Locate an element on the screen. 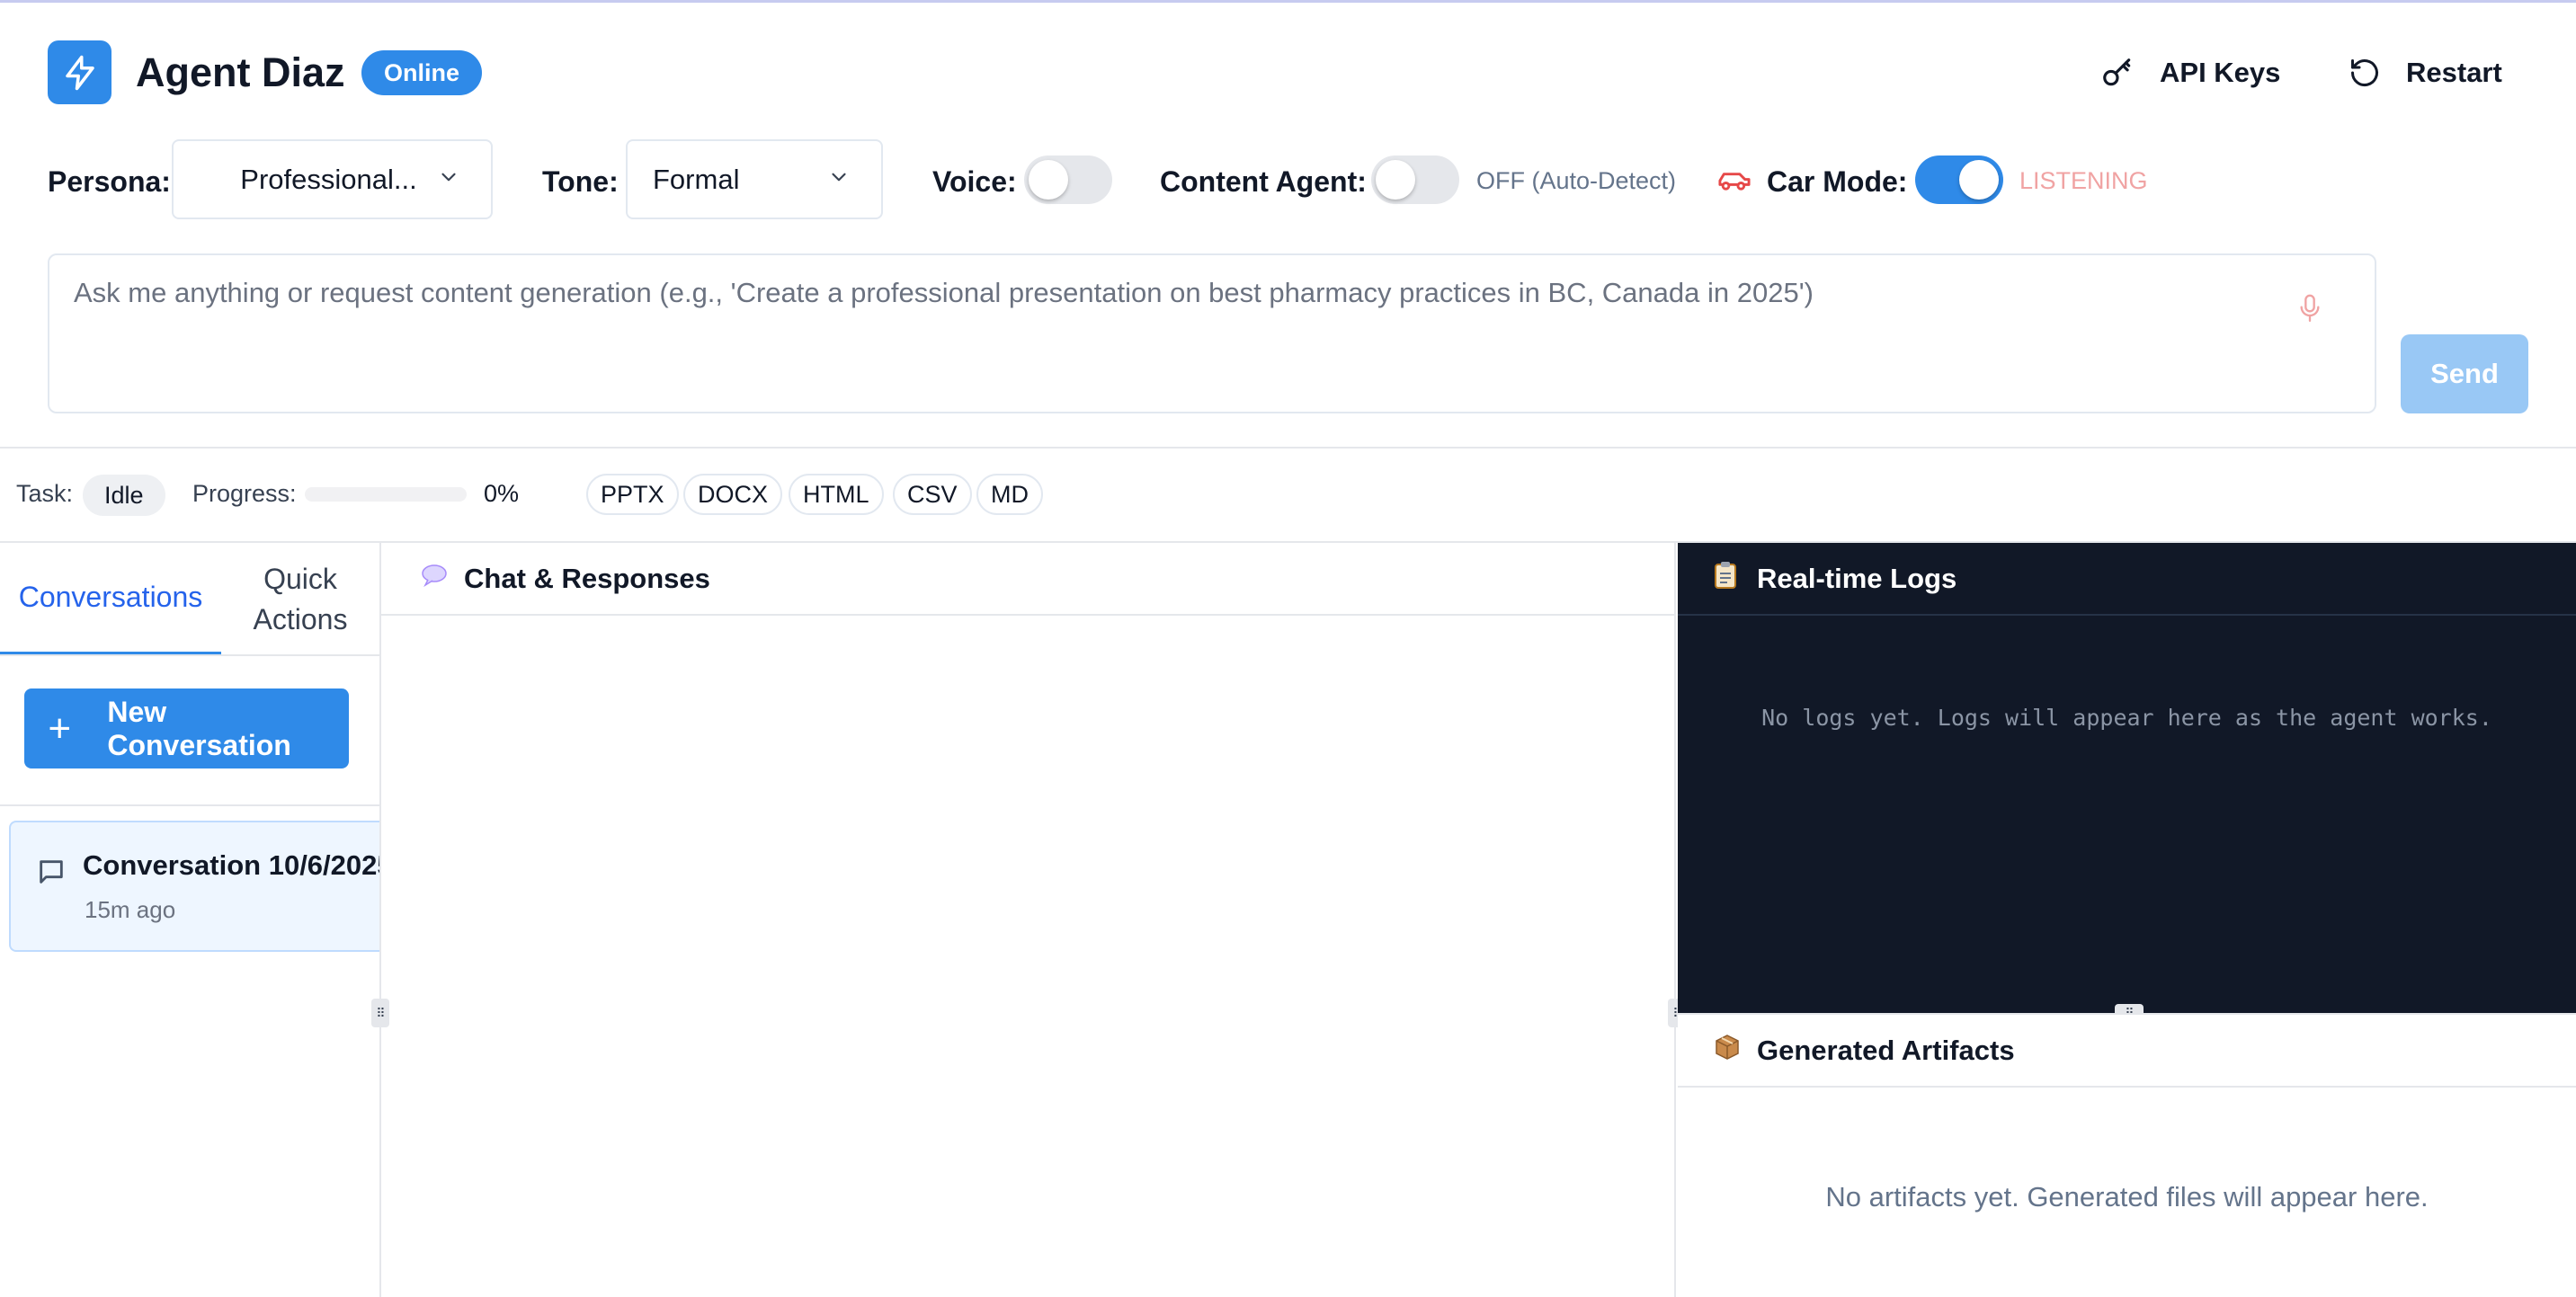 This screenshot has width=2576, height=1297. voice-toggle is located at coordinates (1068, 179).